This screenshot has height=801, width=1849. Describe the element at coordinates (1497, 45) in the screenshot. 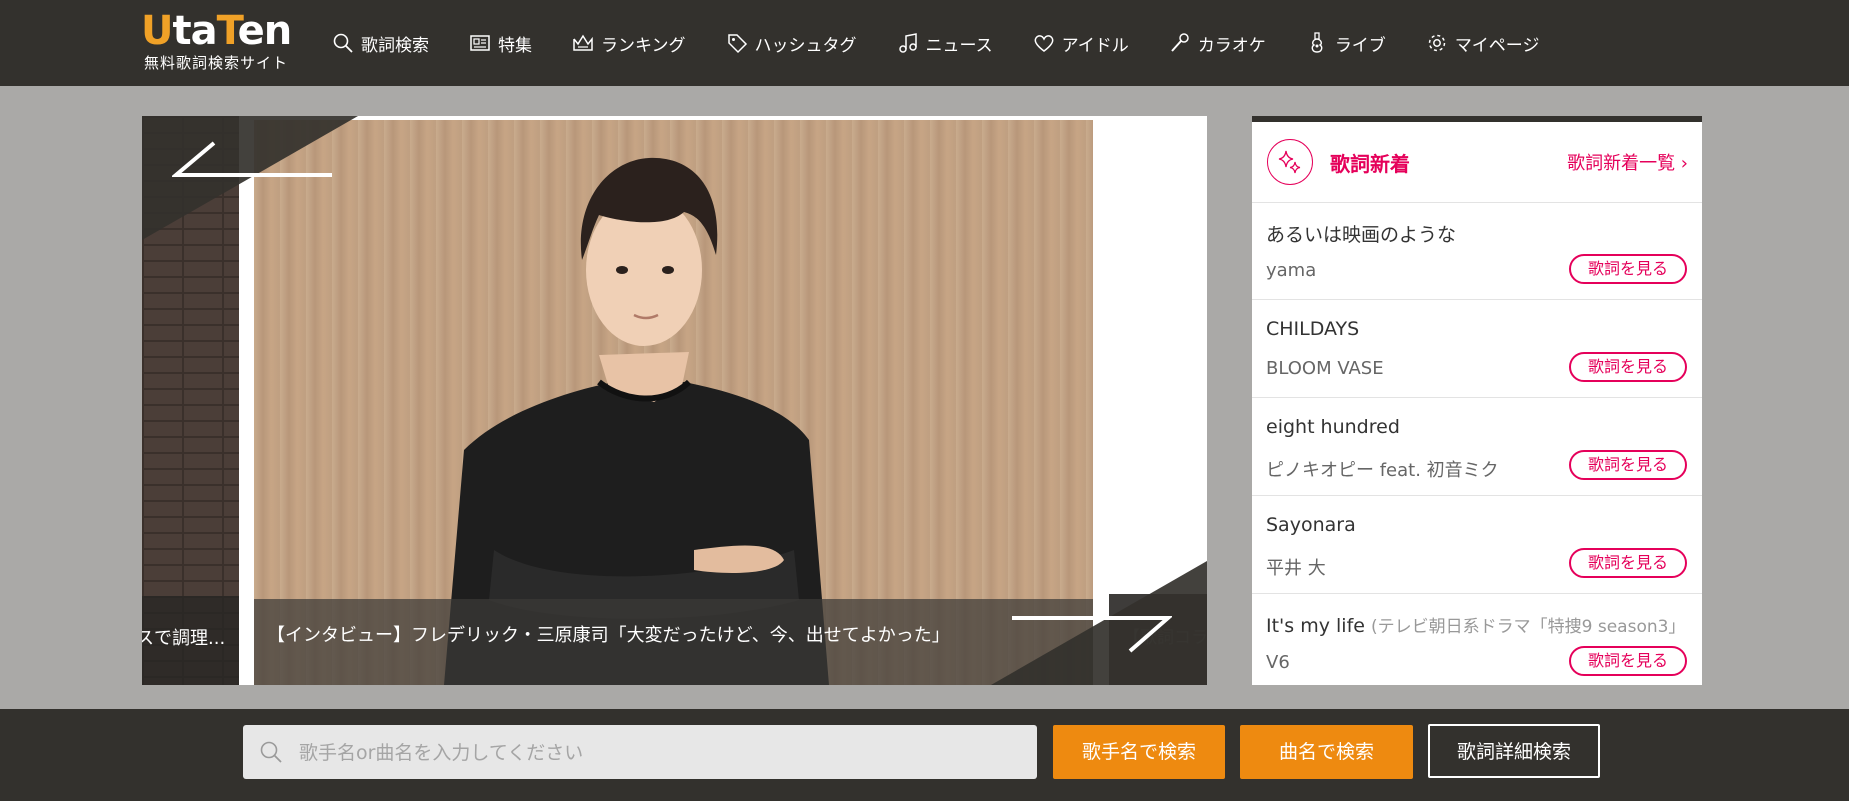

I see `nav-label: マイページ` at that location.